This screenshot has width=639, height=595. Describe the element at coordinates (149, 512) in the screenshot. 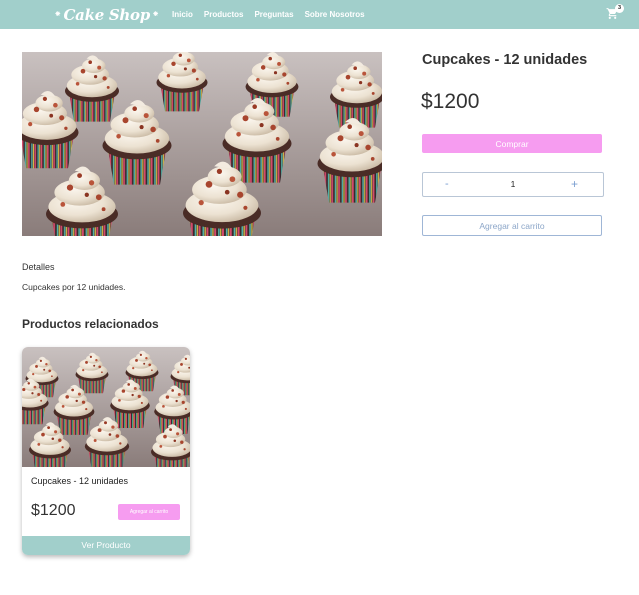

I see `card-add-to-cart-button: Agregar al carrito` at that location.